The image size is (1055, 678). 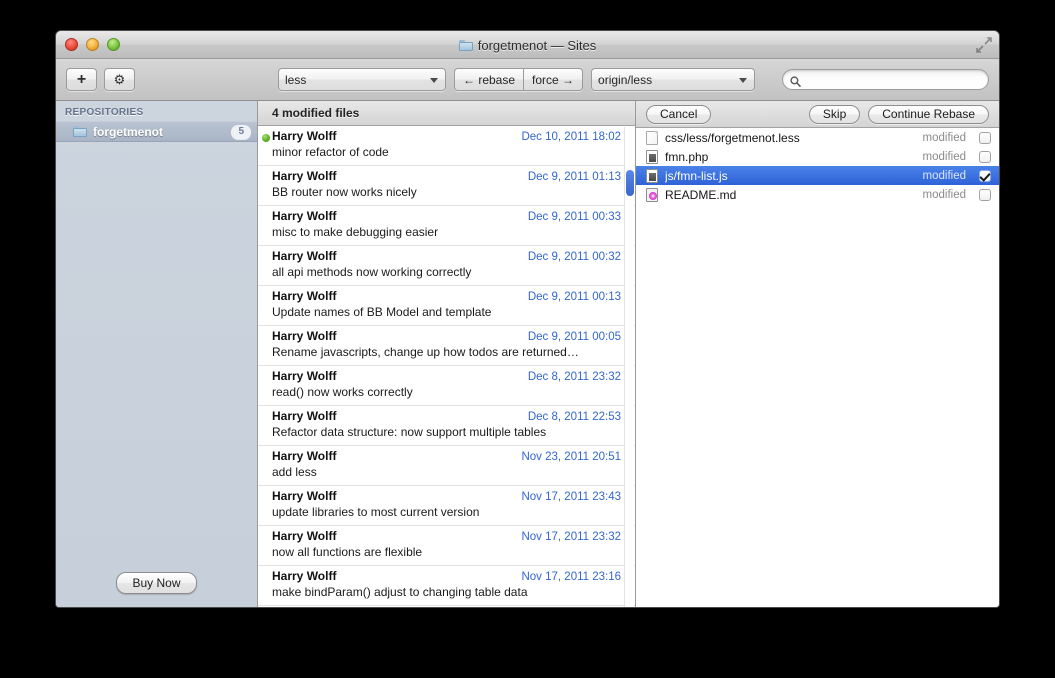 I want to click on sidebar-section-header: REPOSITORIES, so click(x=104, y=112).